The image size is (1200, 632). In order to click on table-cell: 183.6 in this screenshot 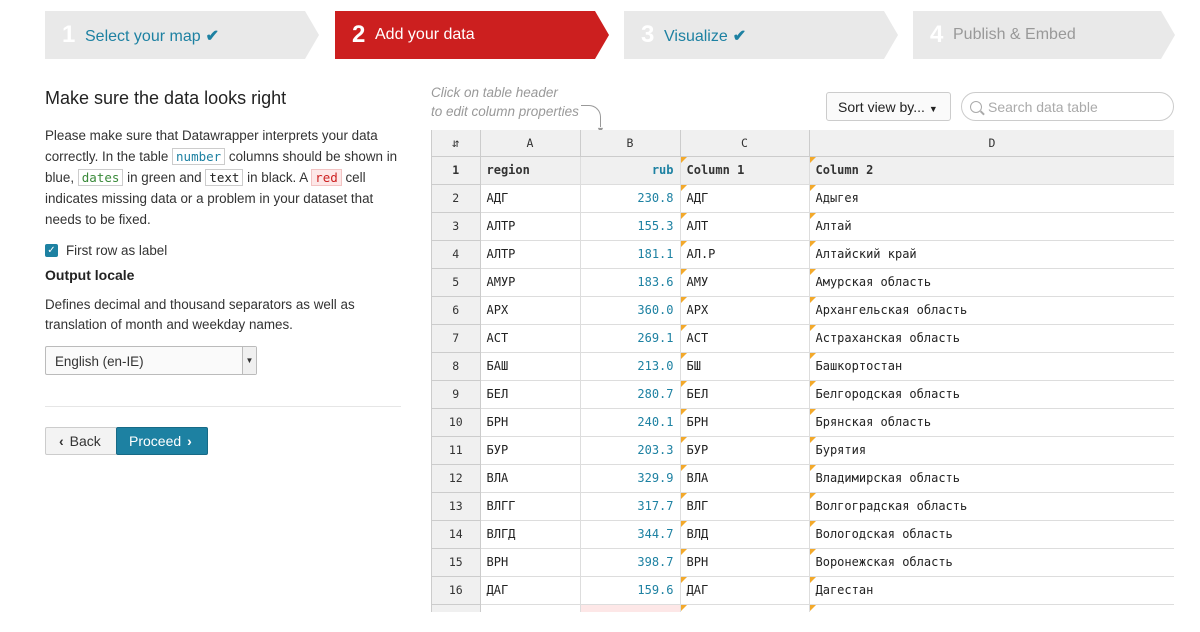, I will do `click(630, 282)`.